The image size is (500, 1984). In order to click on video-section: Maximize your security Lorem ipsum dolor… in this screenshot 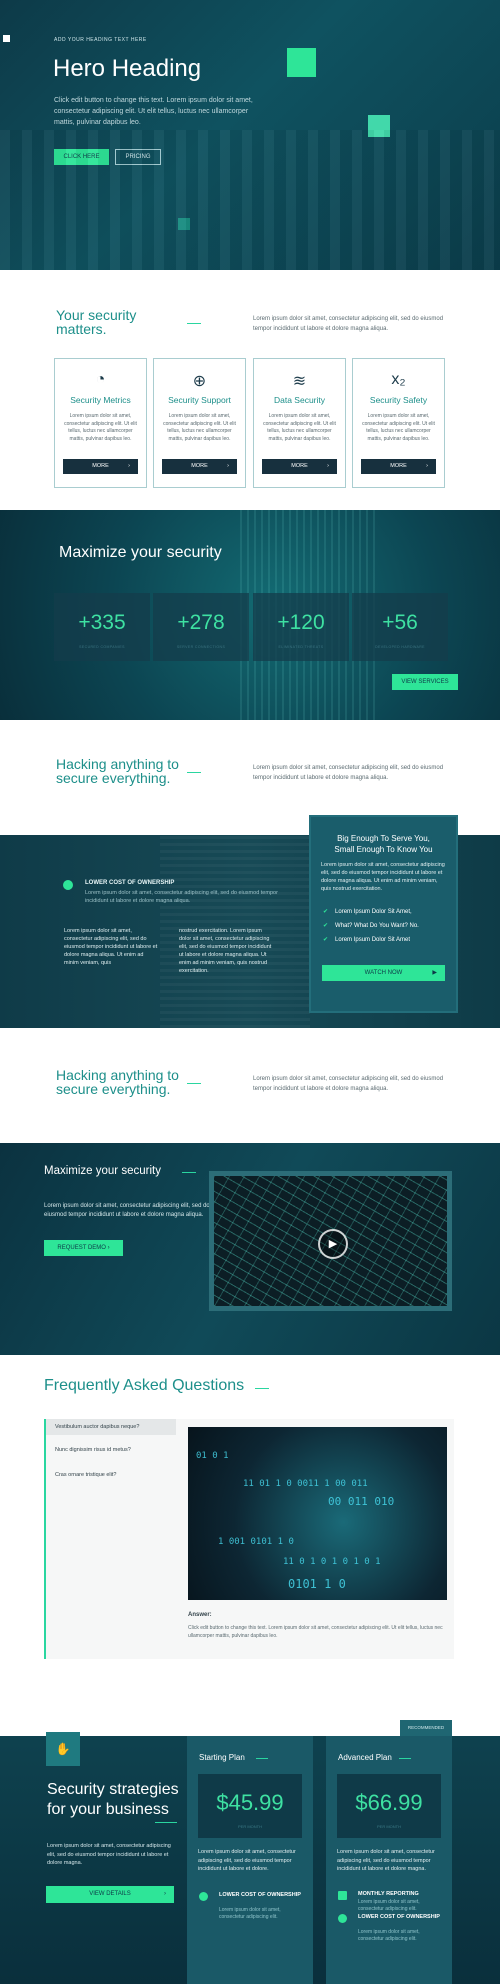, I will do `click(250, 1249)`.